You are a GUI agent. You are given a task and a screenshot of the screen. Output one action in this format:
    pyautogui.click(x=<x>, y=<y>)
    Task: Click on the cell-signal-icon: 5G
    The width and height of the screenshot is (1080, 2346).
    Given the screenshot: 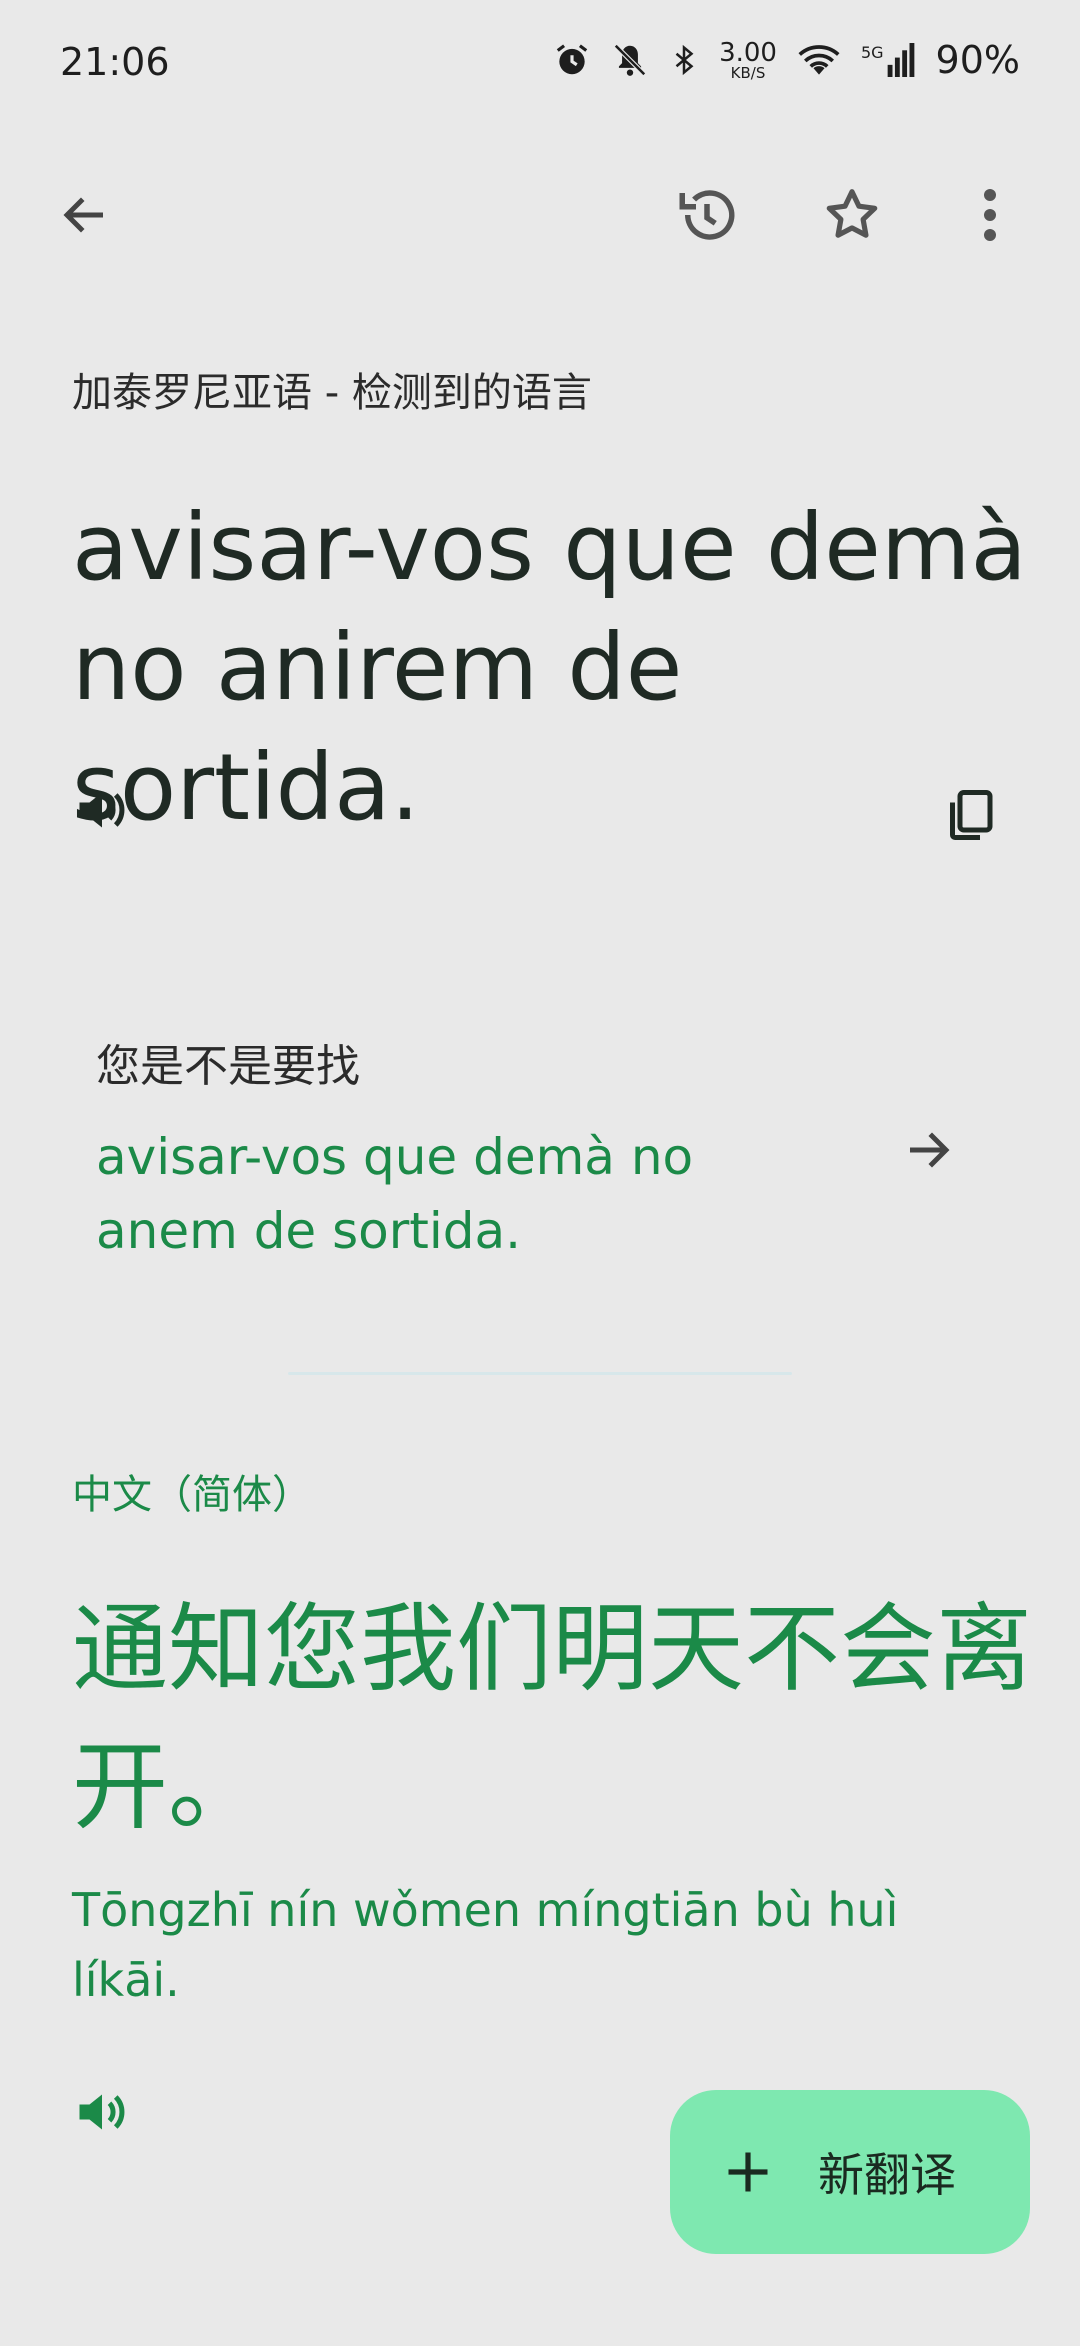 What is the action you would take?
    pyautogui.click(x=888, y=60)
    